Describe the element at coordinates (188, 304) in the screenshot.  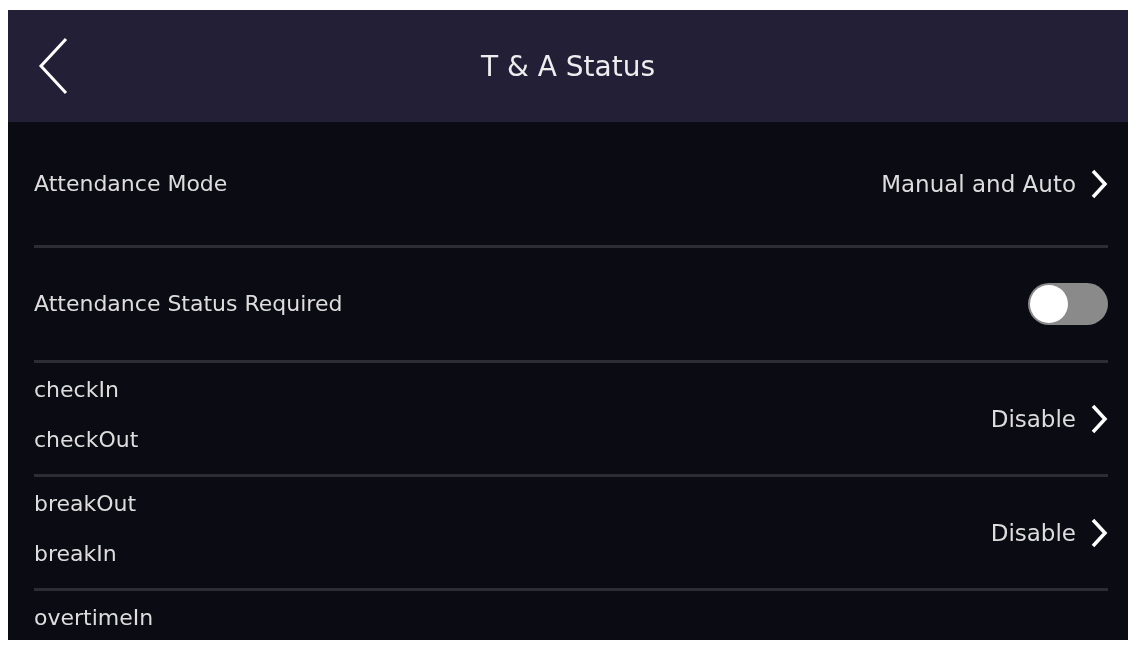
I see `setting-label: Attendance Status Required` at that location.